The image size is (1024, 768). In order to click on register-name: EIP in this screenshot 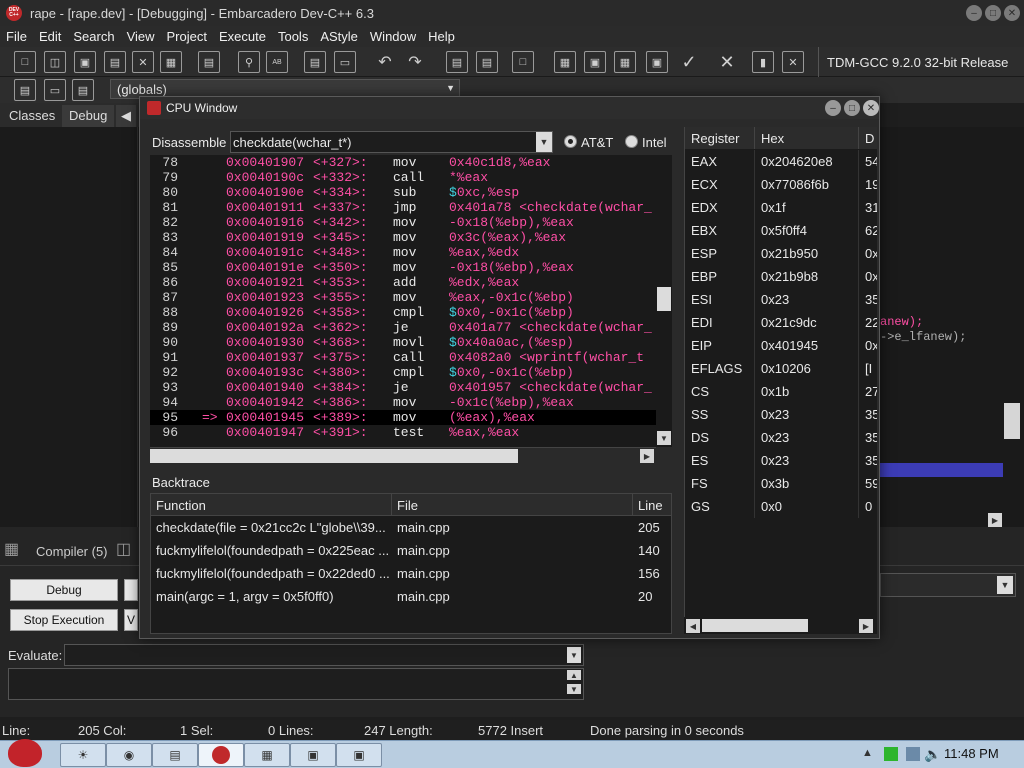, I will do `click(720, 345)`.